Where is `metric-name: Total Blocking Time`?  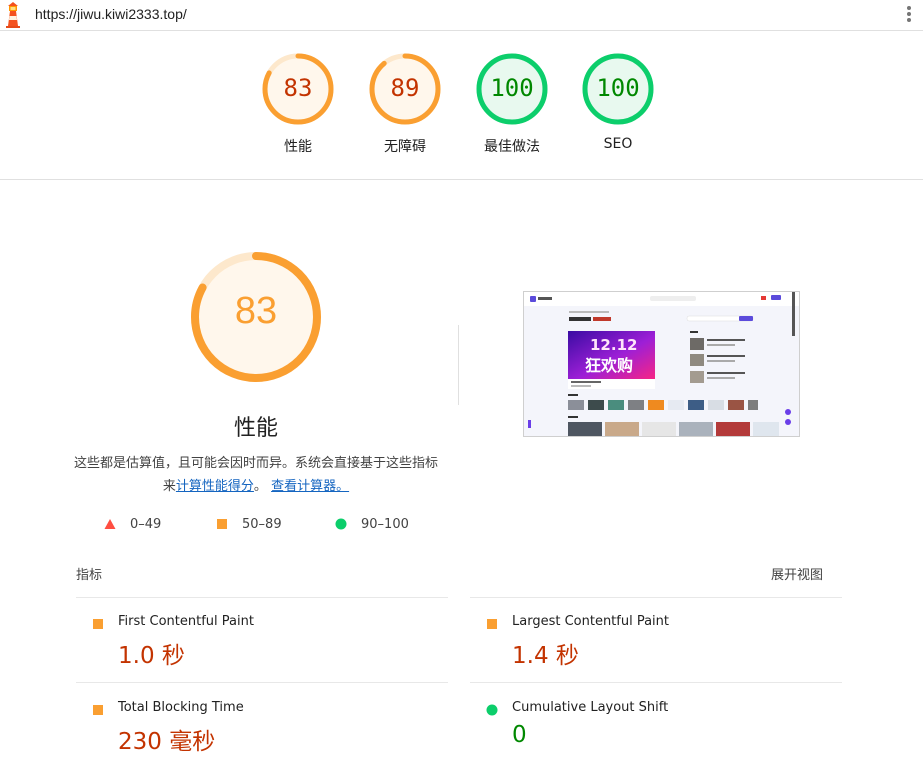 metric-name: Total Blocking Time is located at coordinates (181, 707).